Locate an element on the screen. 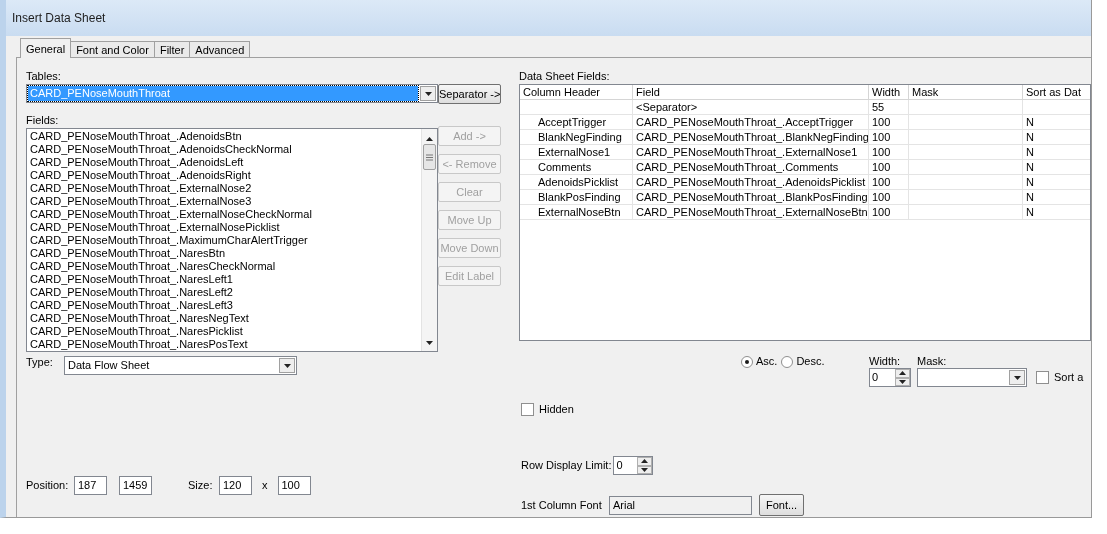 The image size is (1107, 534). position-y-field: 1459 is located at coordinates (135, 485).